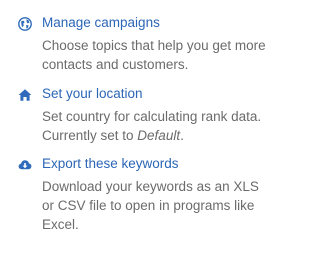  Describe the element at coordinates (182, 135) in the screenshot. I see `location-description-suffix: .` at that location.